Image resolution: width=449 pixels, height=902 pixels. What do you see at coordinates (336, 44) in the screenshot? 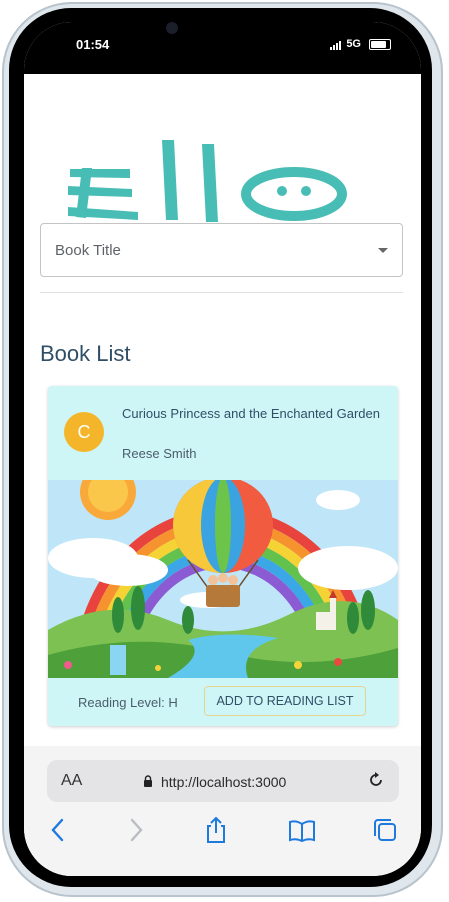
I see `signal-icon` at bounding box center [336, 44].